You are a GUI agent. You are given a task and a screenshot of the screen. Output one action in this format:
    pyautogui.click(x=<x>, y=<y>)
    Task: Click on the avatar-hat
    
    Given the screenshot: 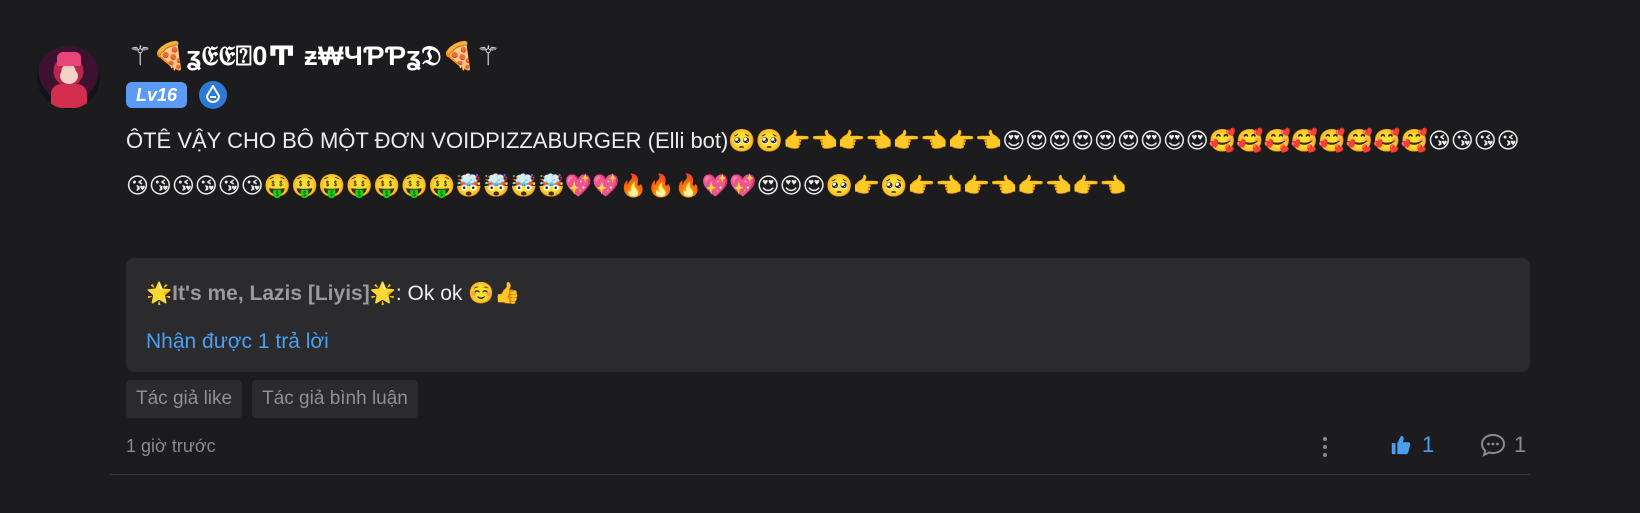 What is the action you would take?
    pyautogui.click(x=69, y=59)
    